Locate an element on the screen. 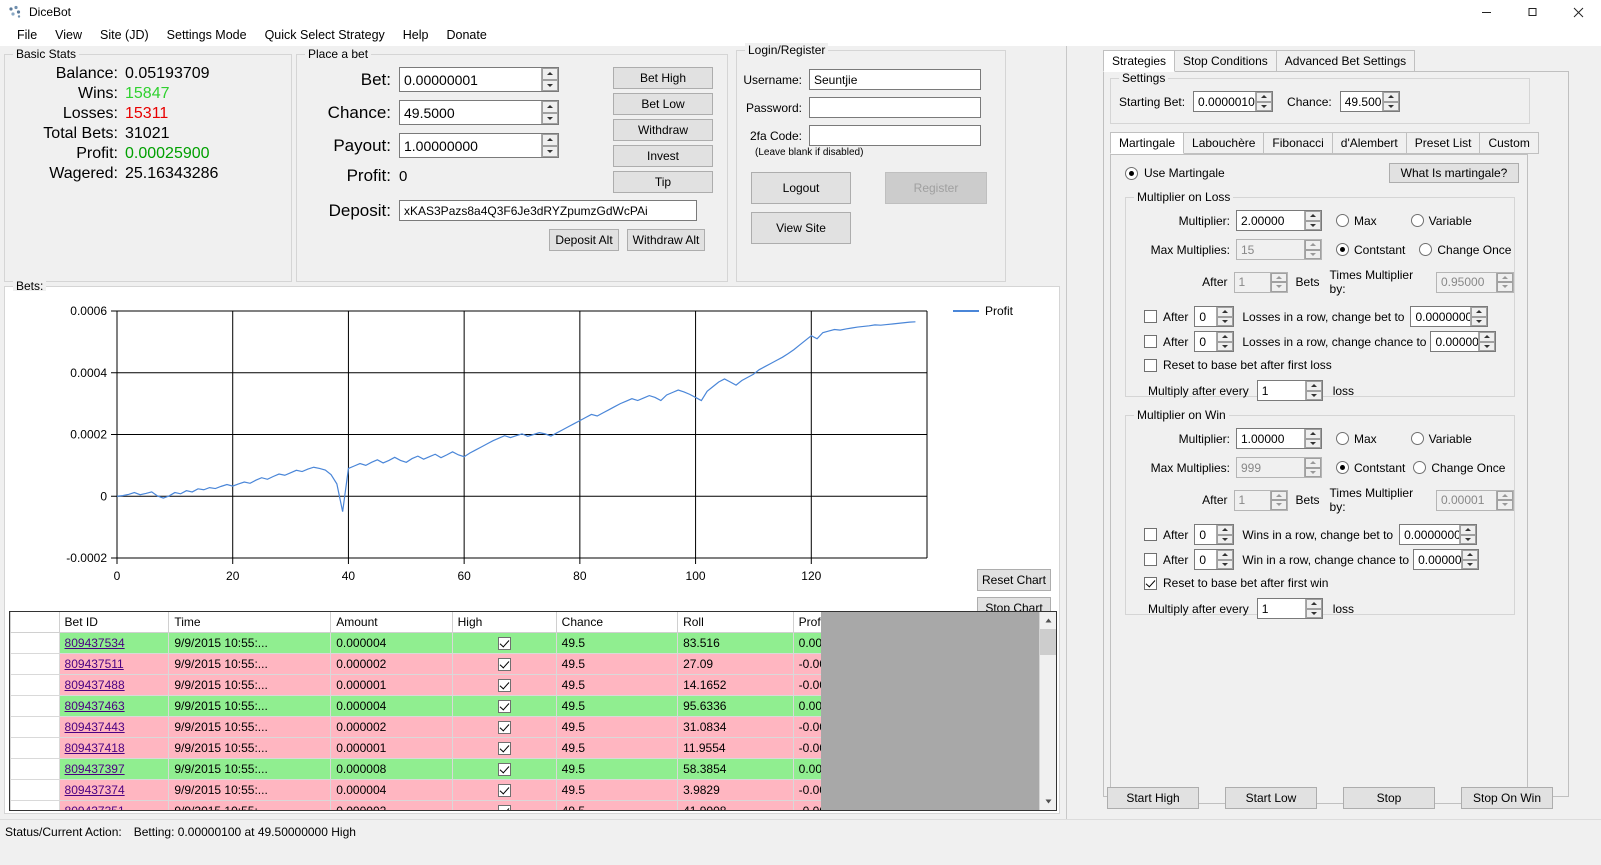  use-martingale-radio is located at coordinates (1131, 173).